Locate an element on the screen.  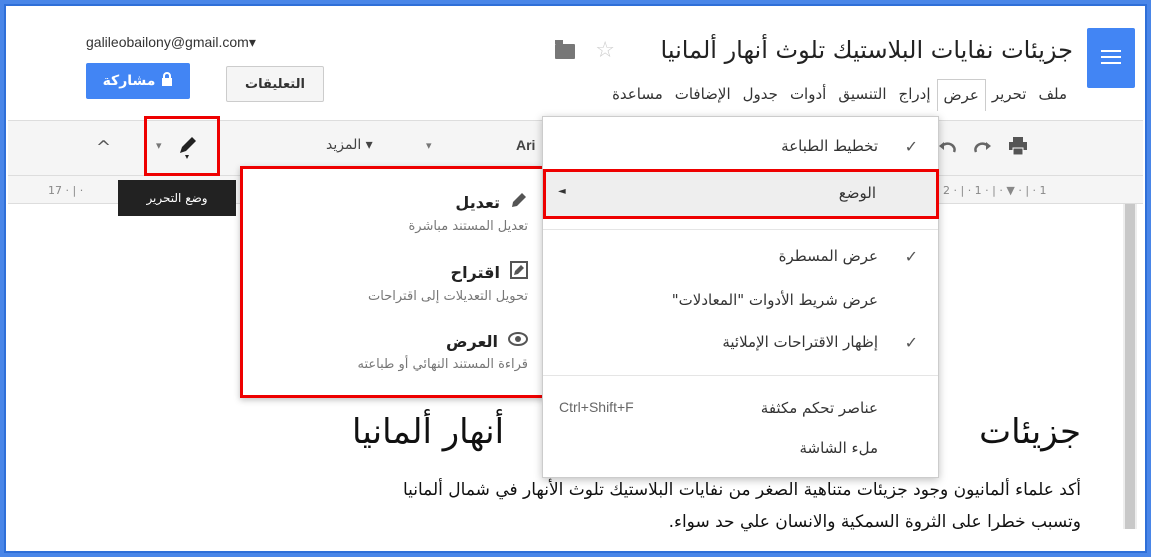
menu-help: مساعدة is located at coordinates (637, 95).